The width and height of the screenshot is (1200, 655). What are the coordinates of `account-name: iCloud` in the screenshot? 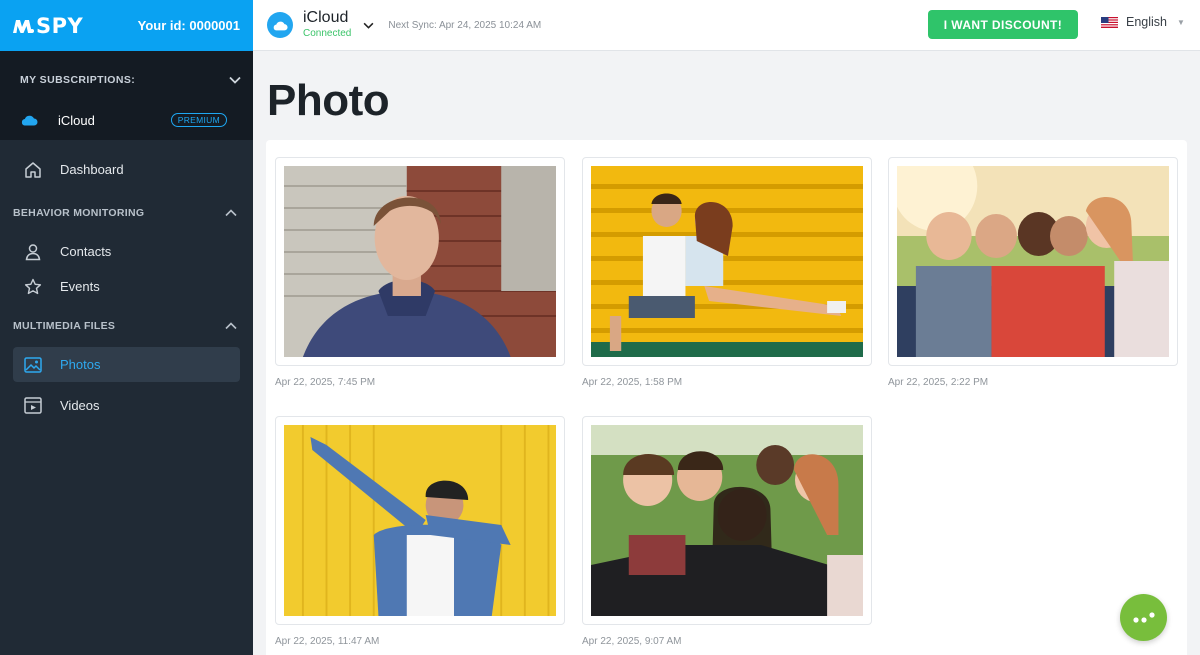 It's located at (326, 17).